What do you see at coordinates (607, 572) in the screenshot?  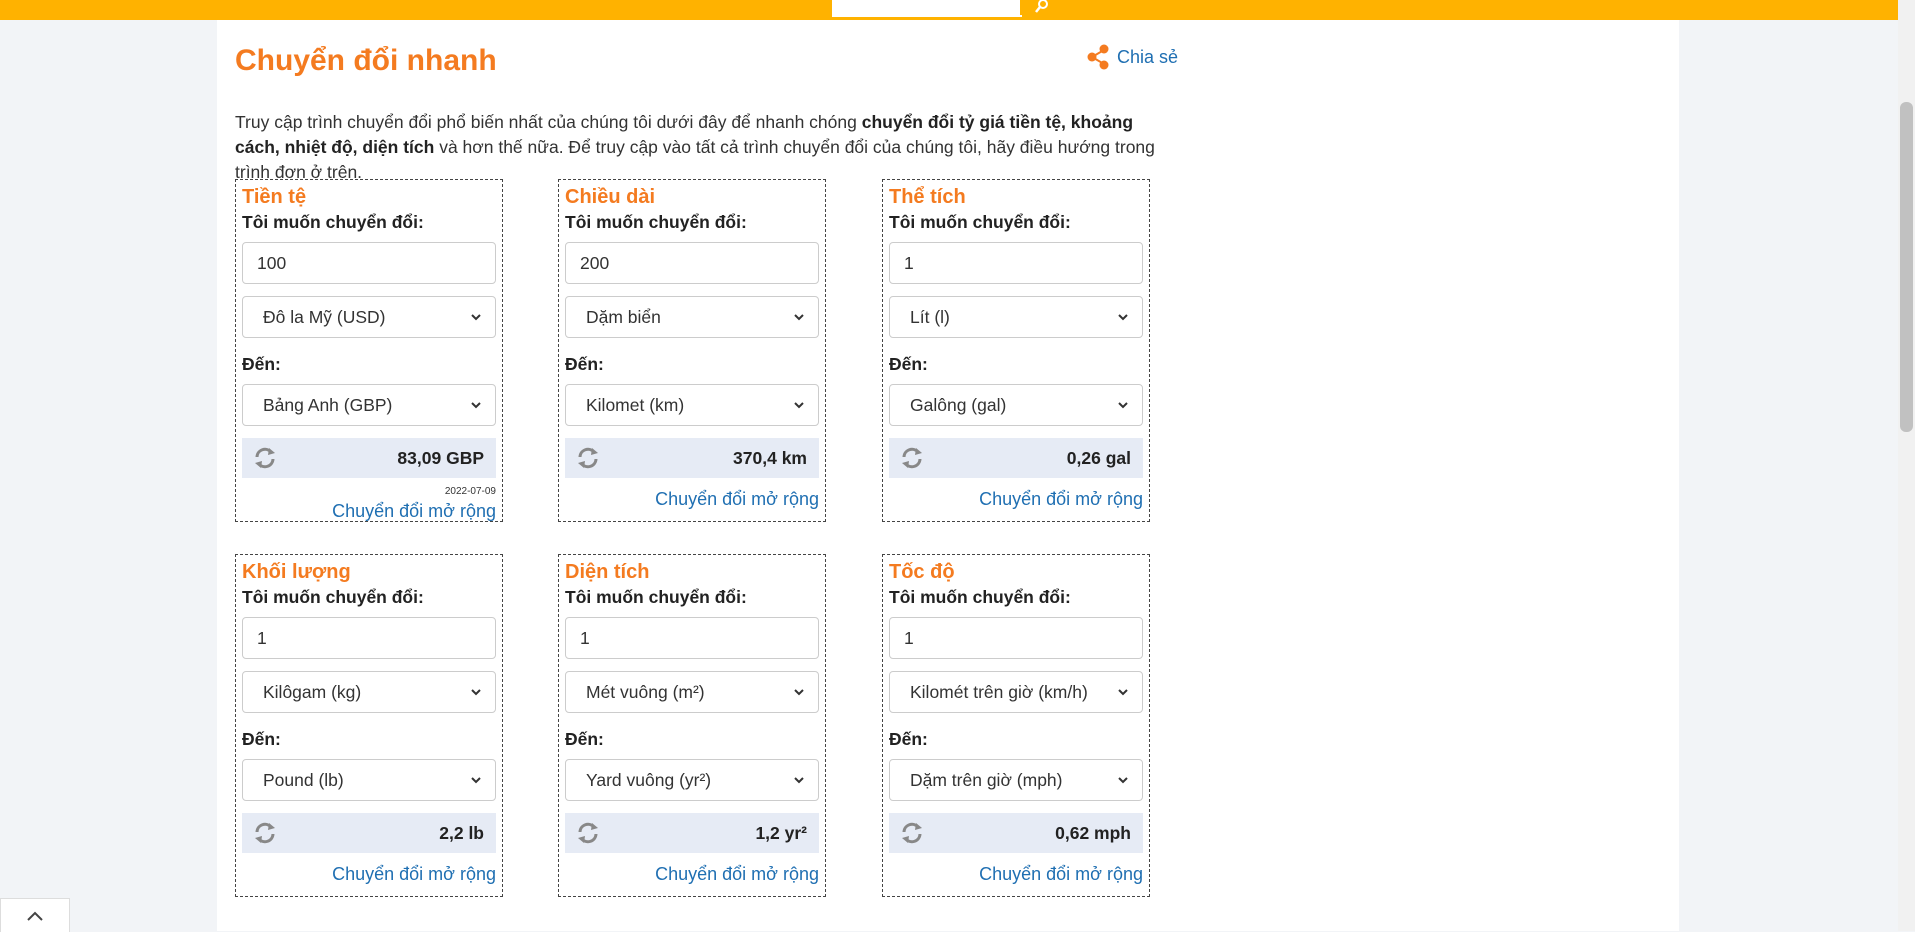 I see `card-title: Diện tích` at bounding box center [607, 572].